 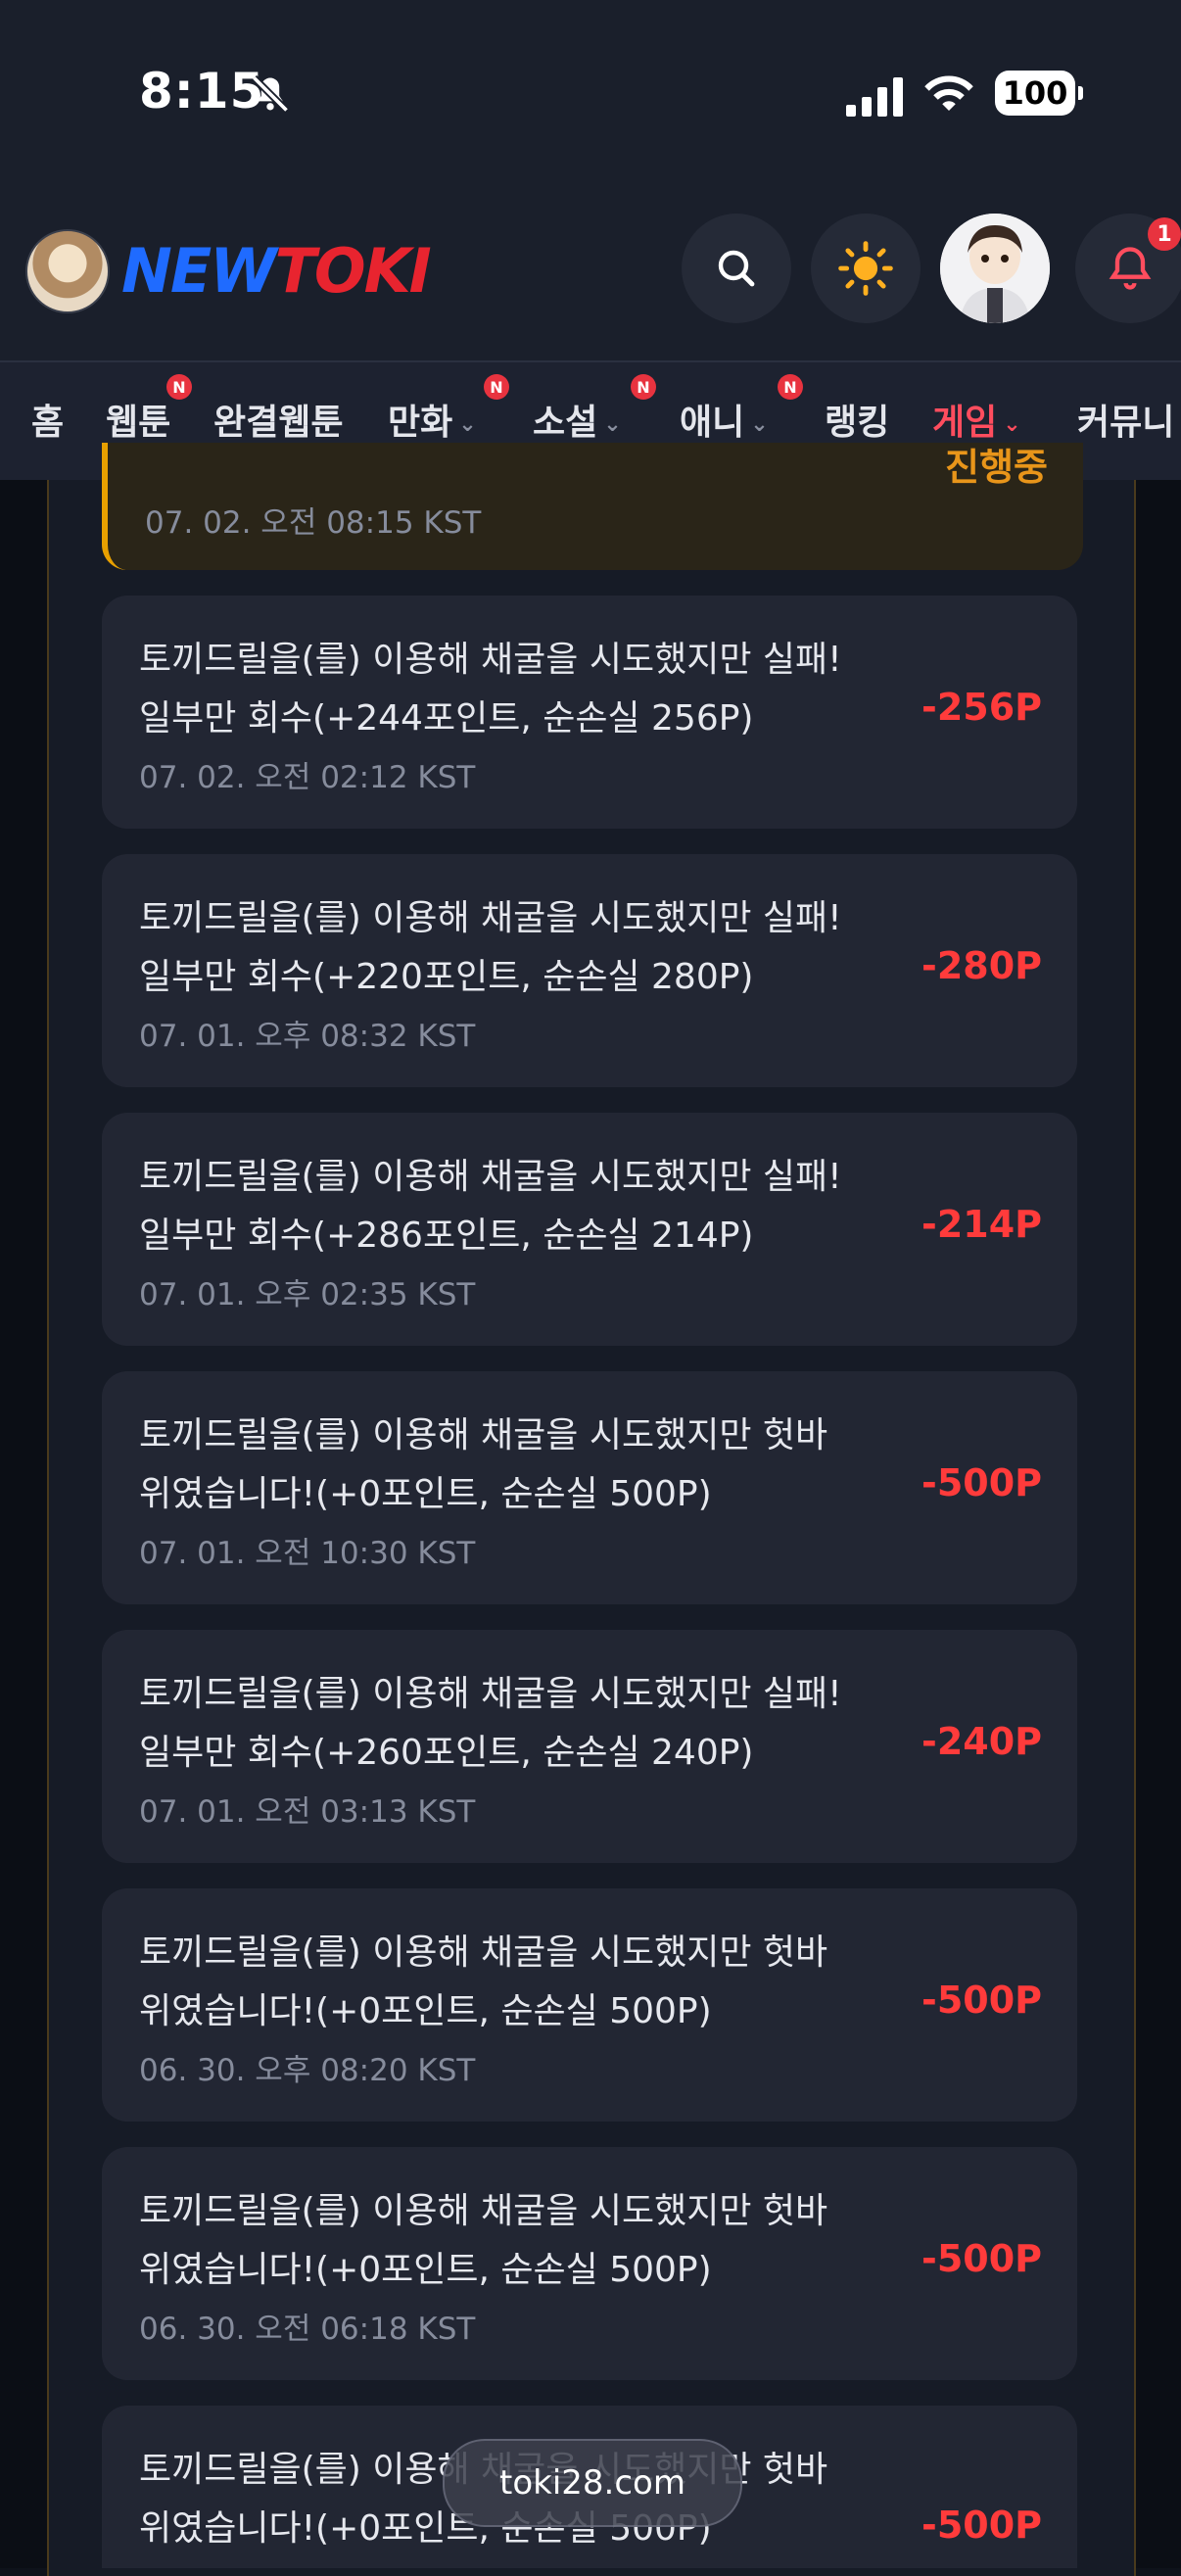 I want to click on record-message-line2: 일부만 회수(+244포인트, 순손실 256P), so click(x=447, y=719).